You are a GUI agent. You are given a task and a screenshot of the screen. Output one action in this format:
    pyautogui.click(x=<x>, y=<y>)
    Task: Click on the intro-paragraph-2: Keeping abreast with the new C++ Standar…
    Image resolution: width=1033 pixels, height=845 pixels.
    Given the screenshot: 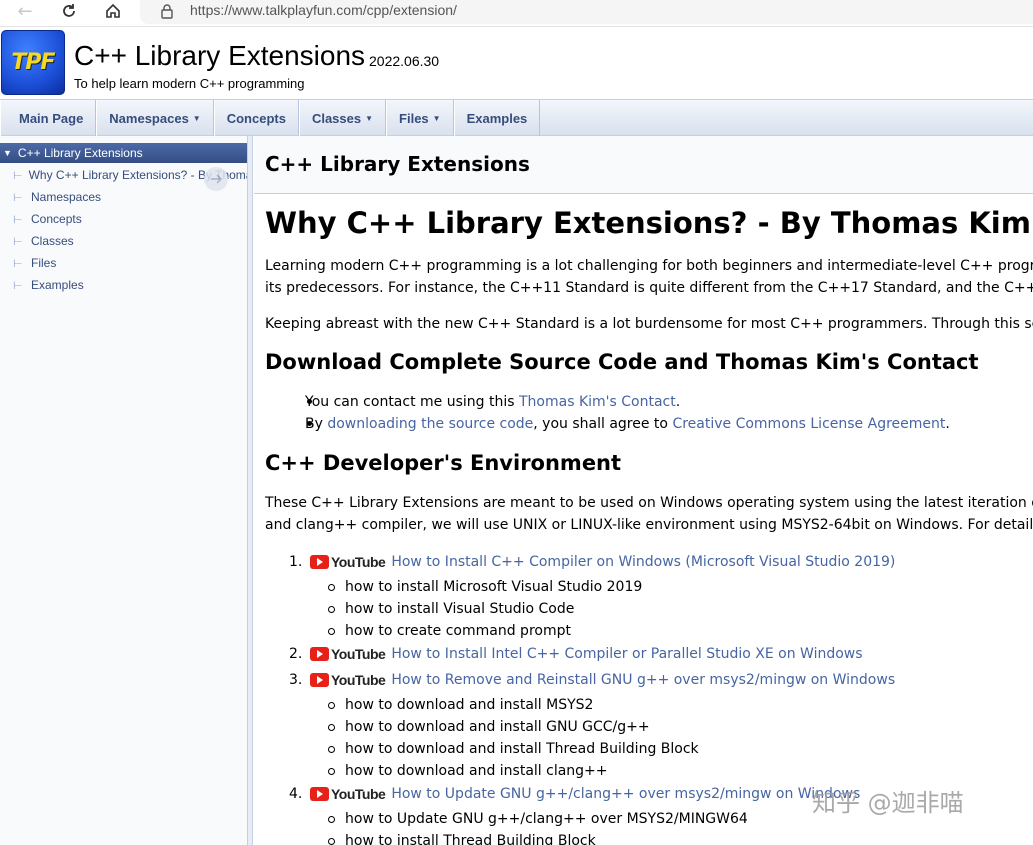 What is the action you would take?
    pyautogui.click(x=649, y=324)
    